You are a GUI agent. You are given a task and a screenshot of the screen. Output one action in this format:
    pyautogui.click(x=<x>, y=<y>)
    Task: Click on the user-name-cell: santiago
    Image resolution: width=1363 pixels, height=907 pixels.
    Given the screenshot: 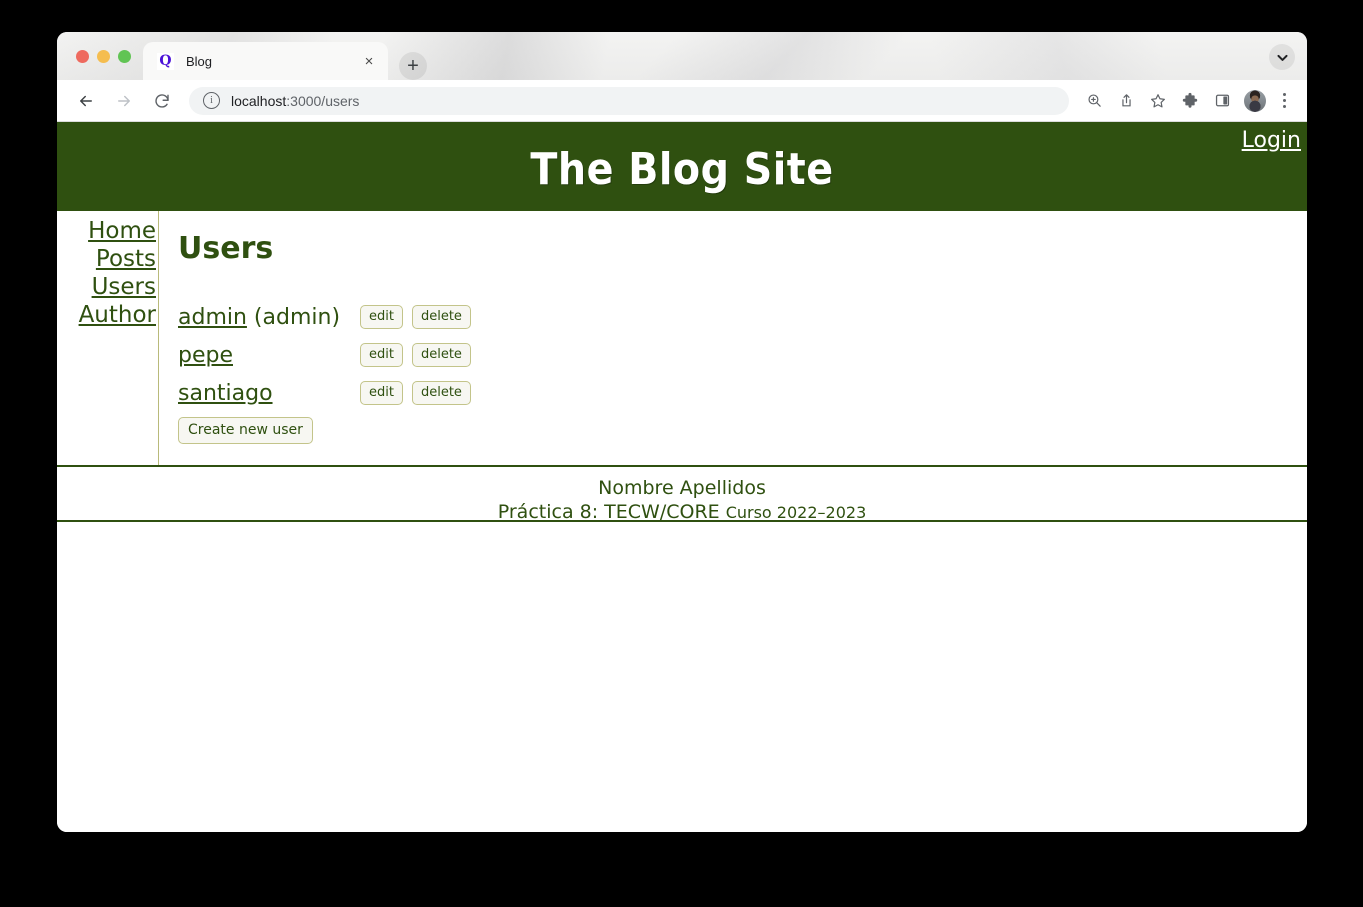 What is the action you would take?
    pyautogui.click(x=269, y=393)
    